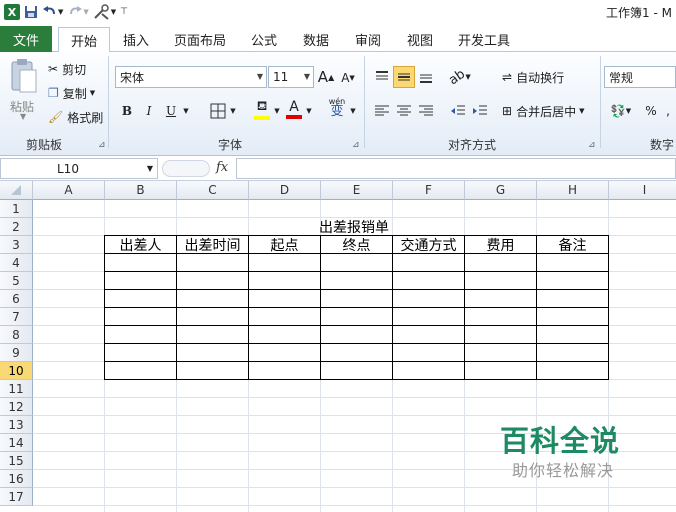  I want to click on row-header: 12, so click(16, 407).